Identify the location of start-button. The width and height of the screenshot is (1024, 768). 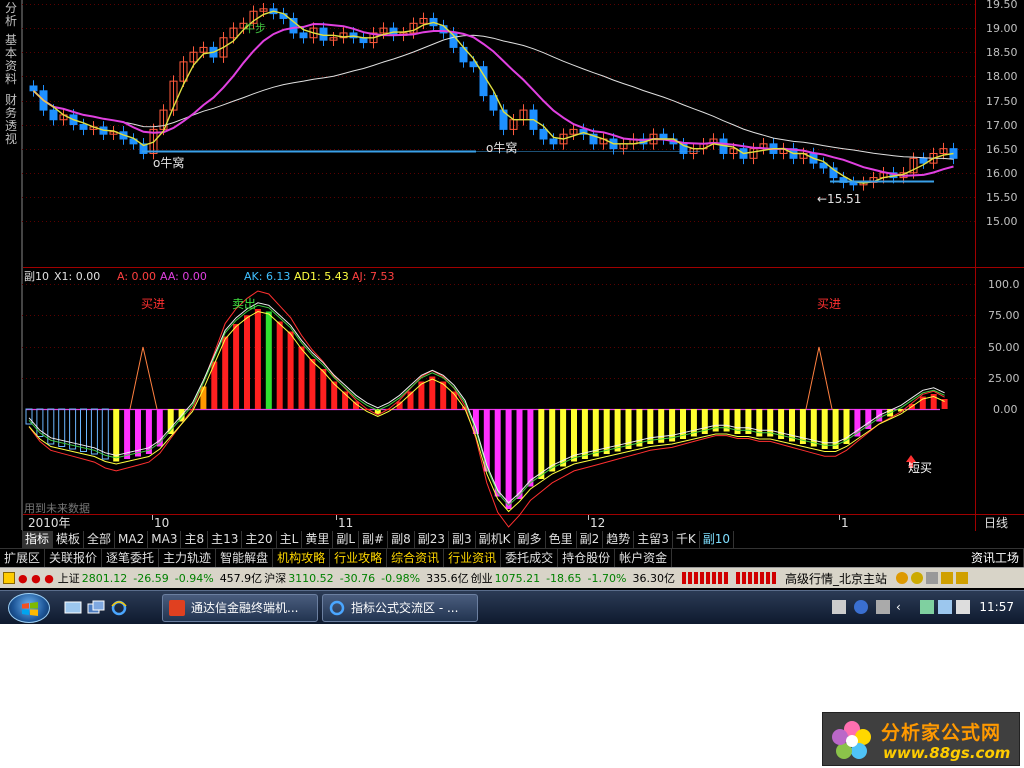
(29, 608).